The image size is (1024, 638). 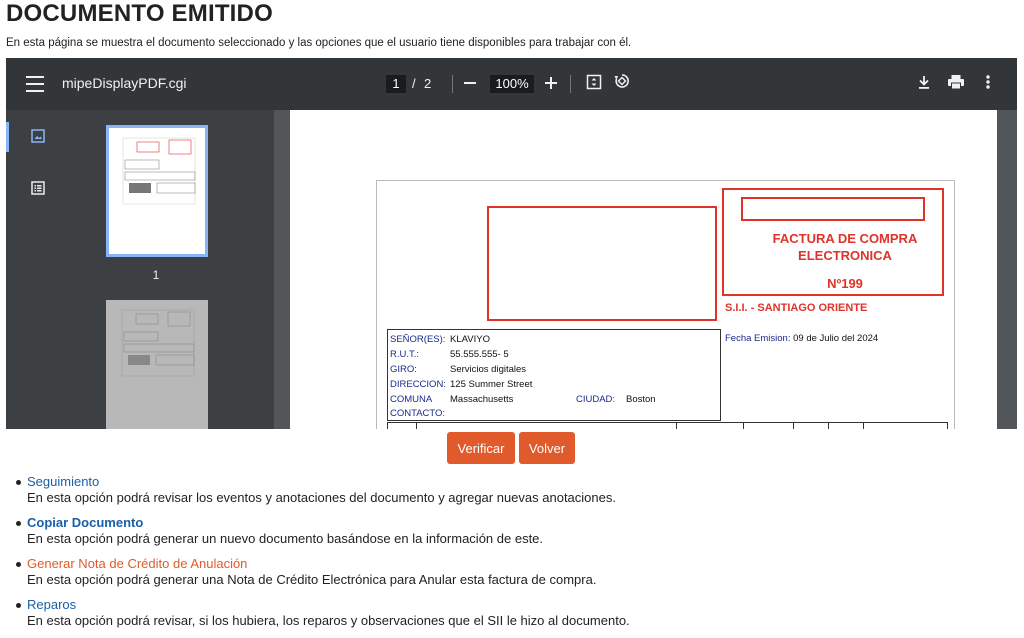 I want to click on zoom-level-input: 100%, so click(x=512, y=84).